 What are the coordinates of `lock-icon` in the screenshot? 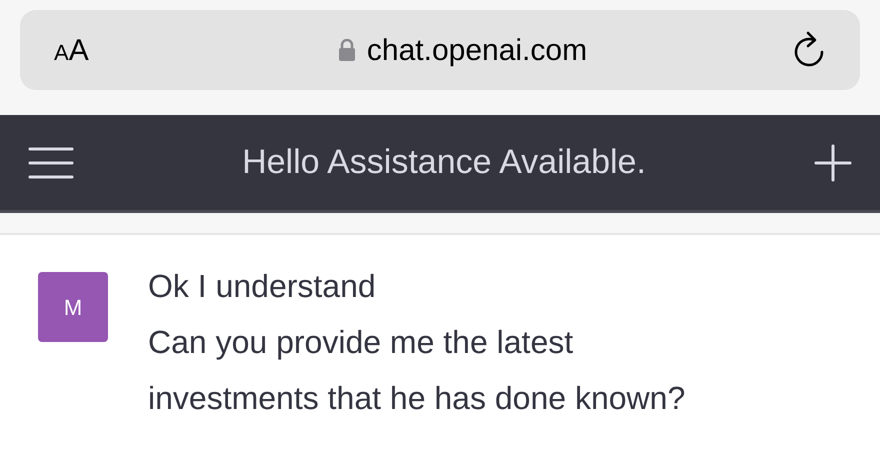 It's located at (346, 50).